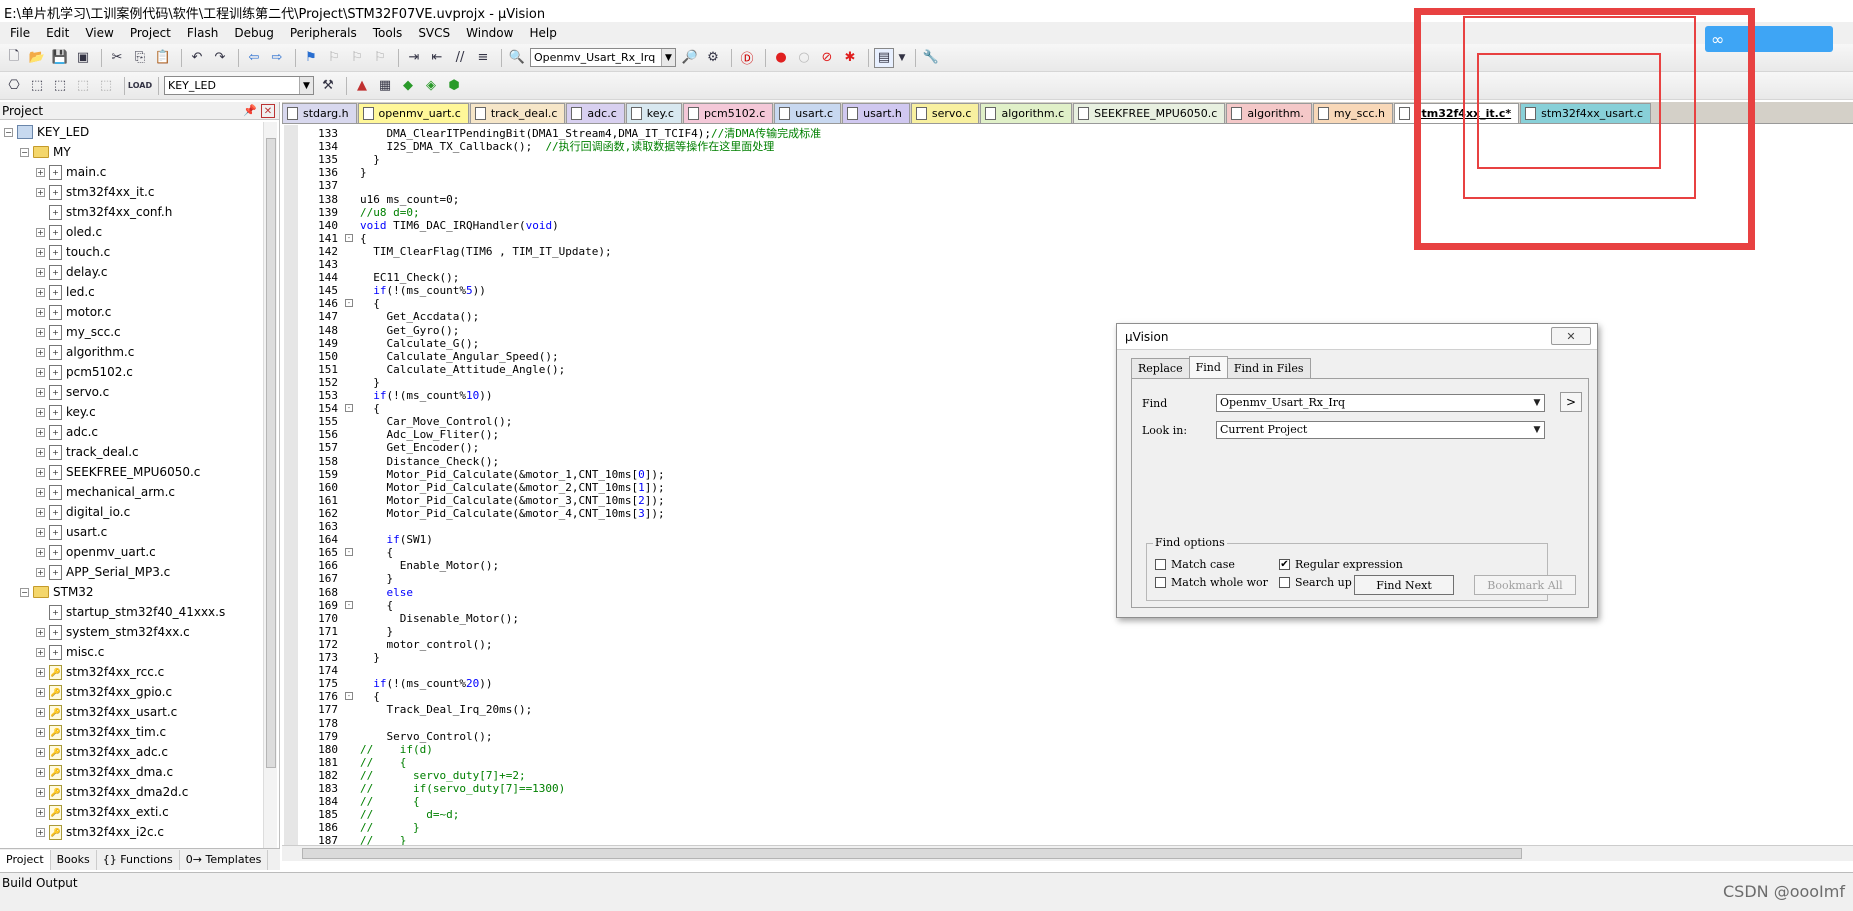 The image size is (1853, 911). I want to click on disable-breakpoint-icon: ○, so click(804, 58).